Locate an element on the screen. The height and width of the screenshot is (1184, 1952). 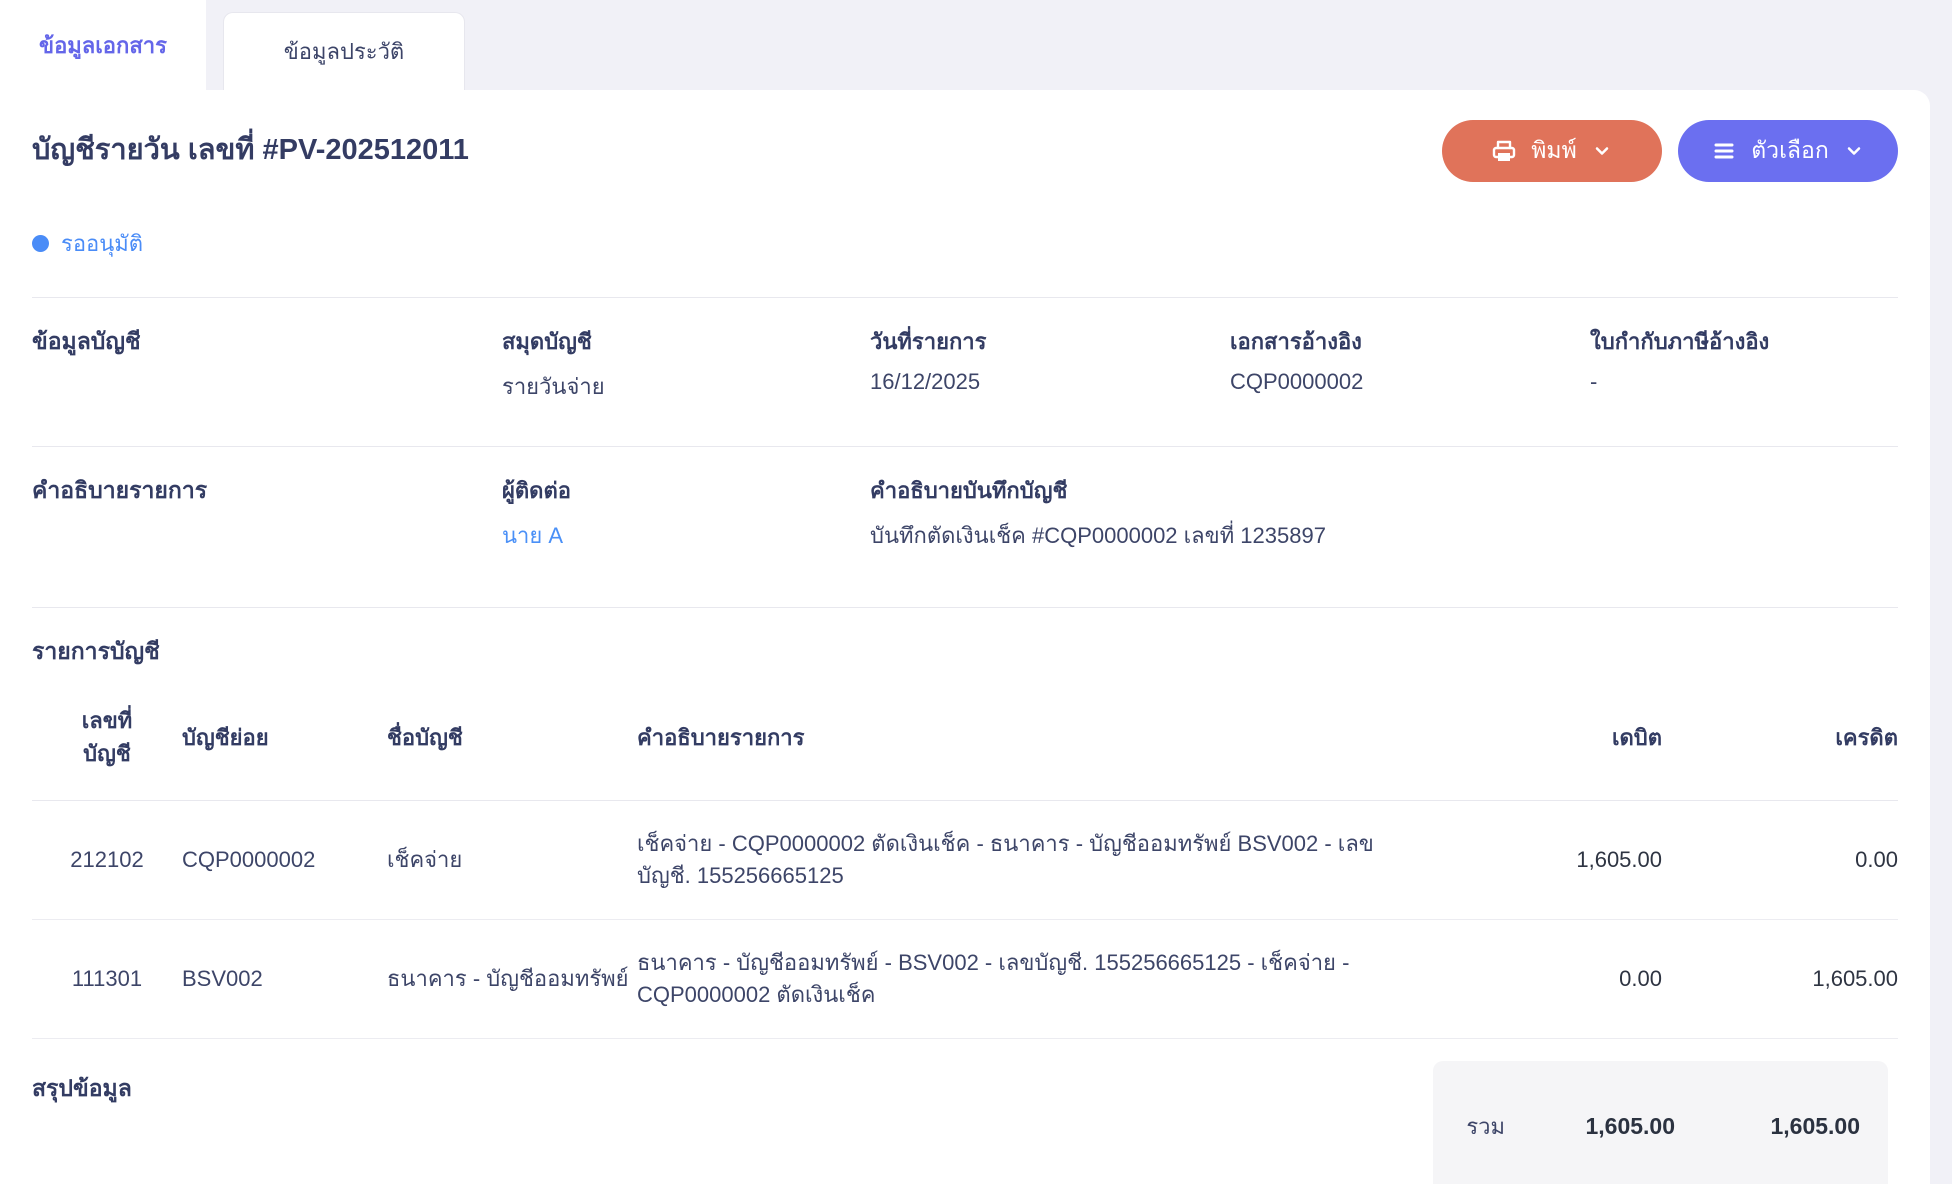
field-value: CQP0000002 is located at coordinates (1297, 381).